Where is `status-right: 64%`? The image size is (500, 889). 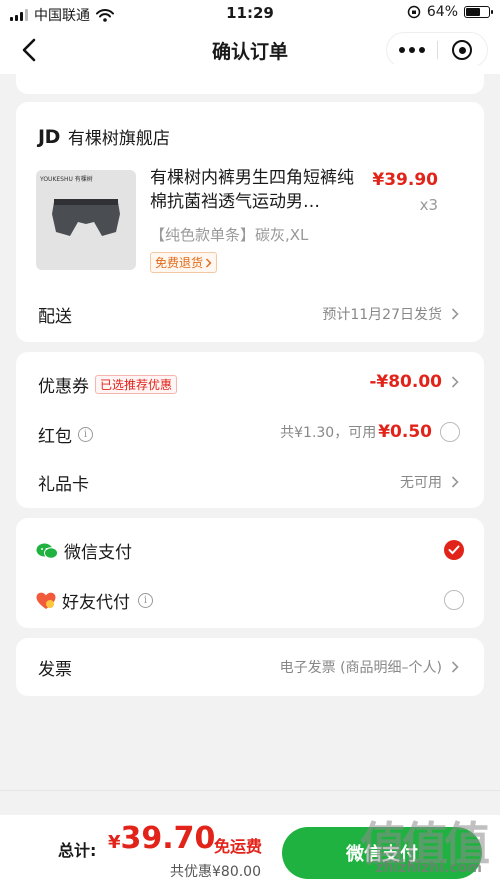 status-right: 64% is located at coordinates (450, 12).